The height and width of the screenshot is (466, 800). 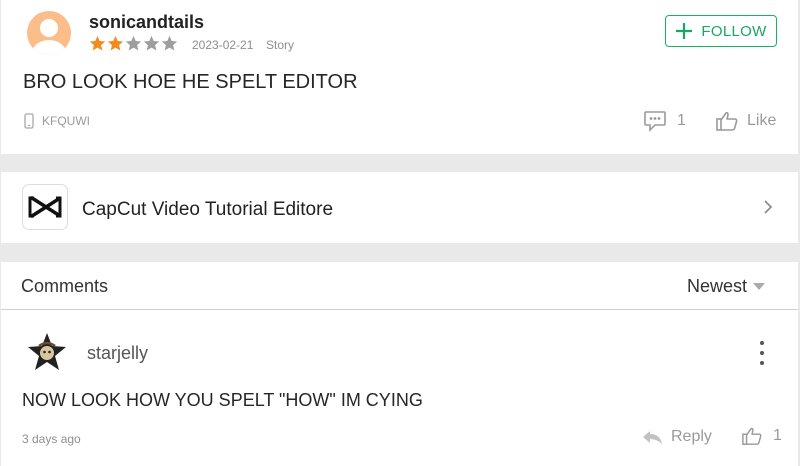 I want to click on app-name: CapCut Video Tutorial Editore, so click(x=208, y=209).